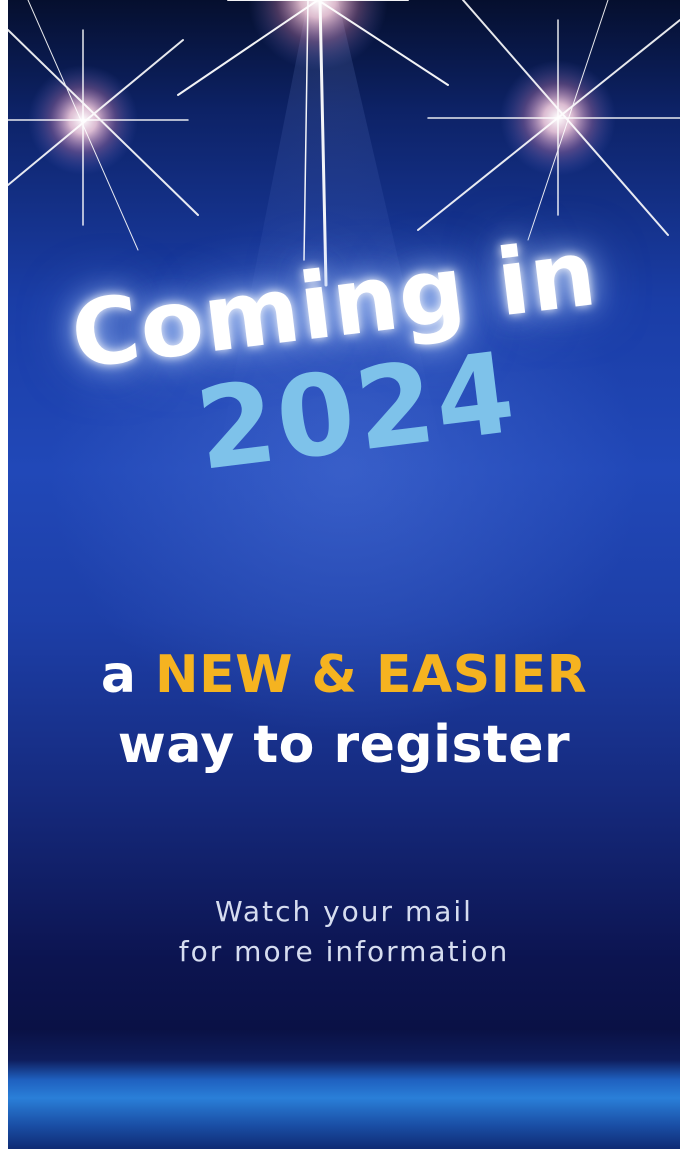  What do you see at coordinates (344, 951) in the screenshot?
I see `mail-notice-line-2: for more information` at bounding box center [344, 951].